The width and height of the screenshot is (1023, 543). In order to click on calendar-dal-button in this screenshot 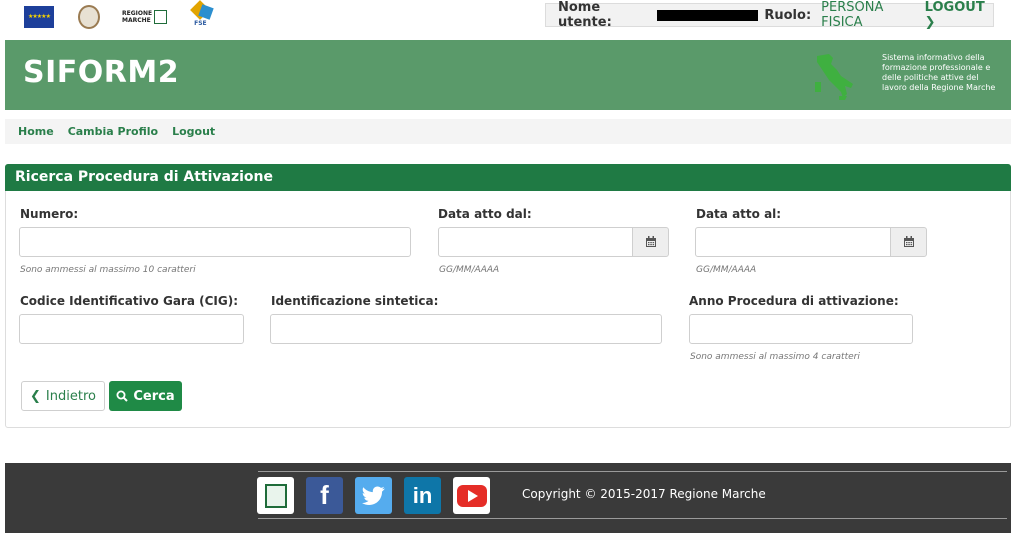, I will do `click(650, 242)`.